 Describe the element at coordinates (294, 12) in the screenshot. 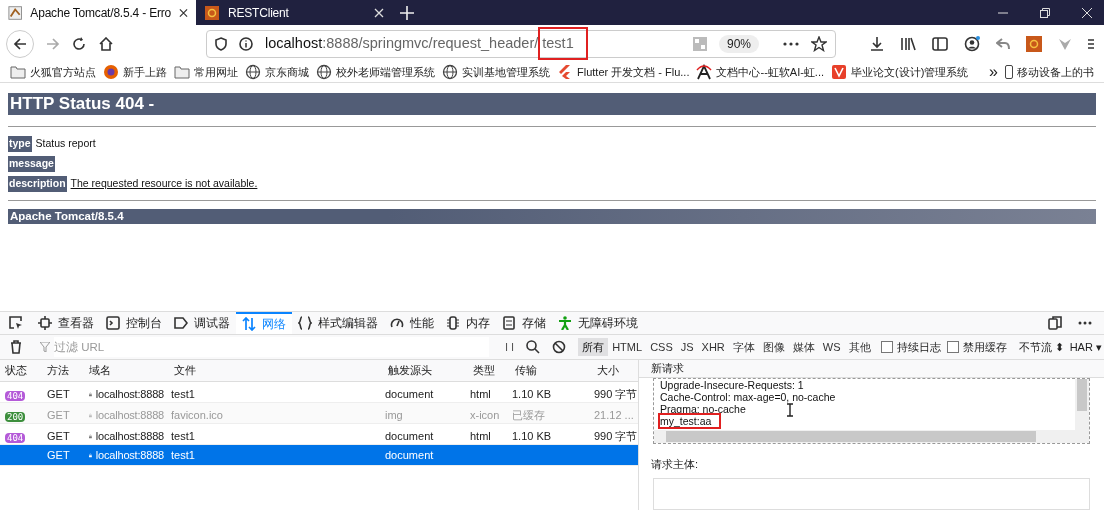

I see `browser-tab: RESTClient` at that location.